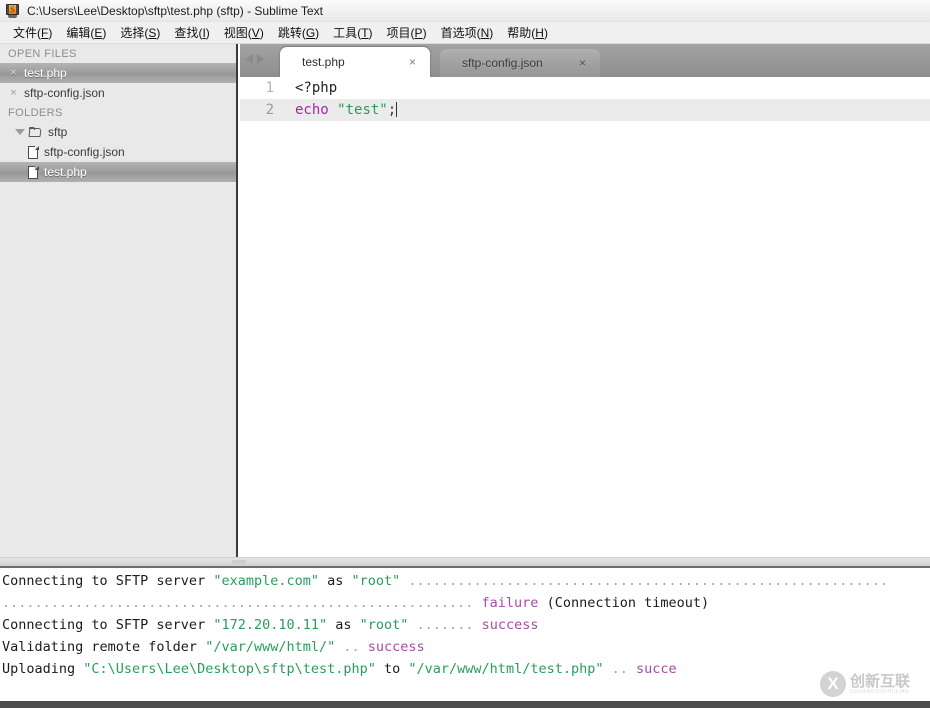 The image size is (930, 708). What do you see at coordinates (186, 33) in the screenshot?
I see `menu-label-find: 查找` at bounding box center [186, 33].